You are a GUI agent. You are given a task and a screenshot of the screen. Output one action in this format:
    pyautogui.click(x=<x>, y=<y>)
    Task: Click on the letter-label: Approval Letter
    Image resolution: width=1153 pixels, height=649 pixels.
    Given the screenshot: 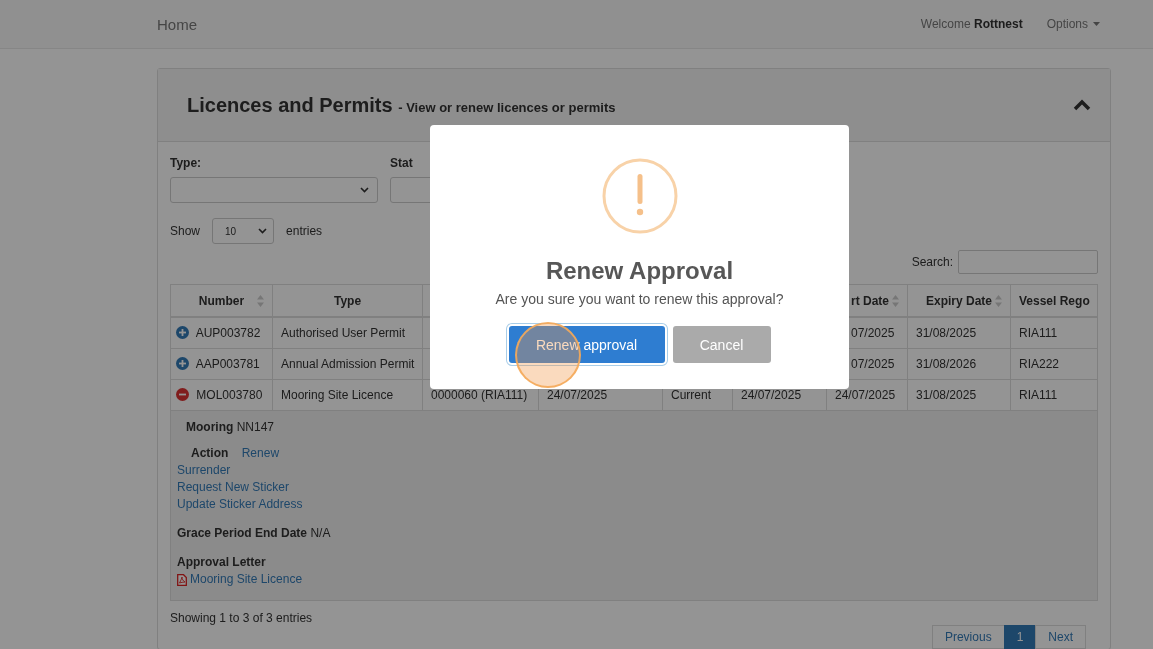 What is the action you would take?
    pyautogui.click(x=221, y=562)
    